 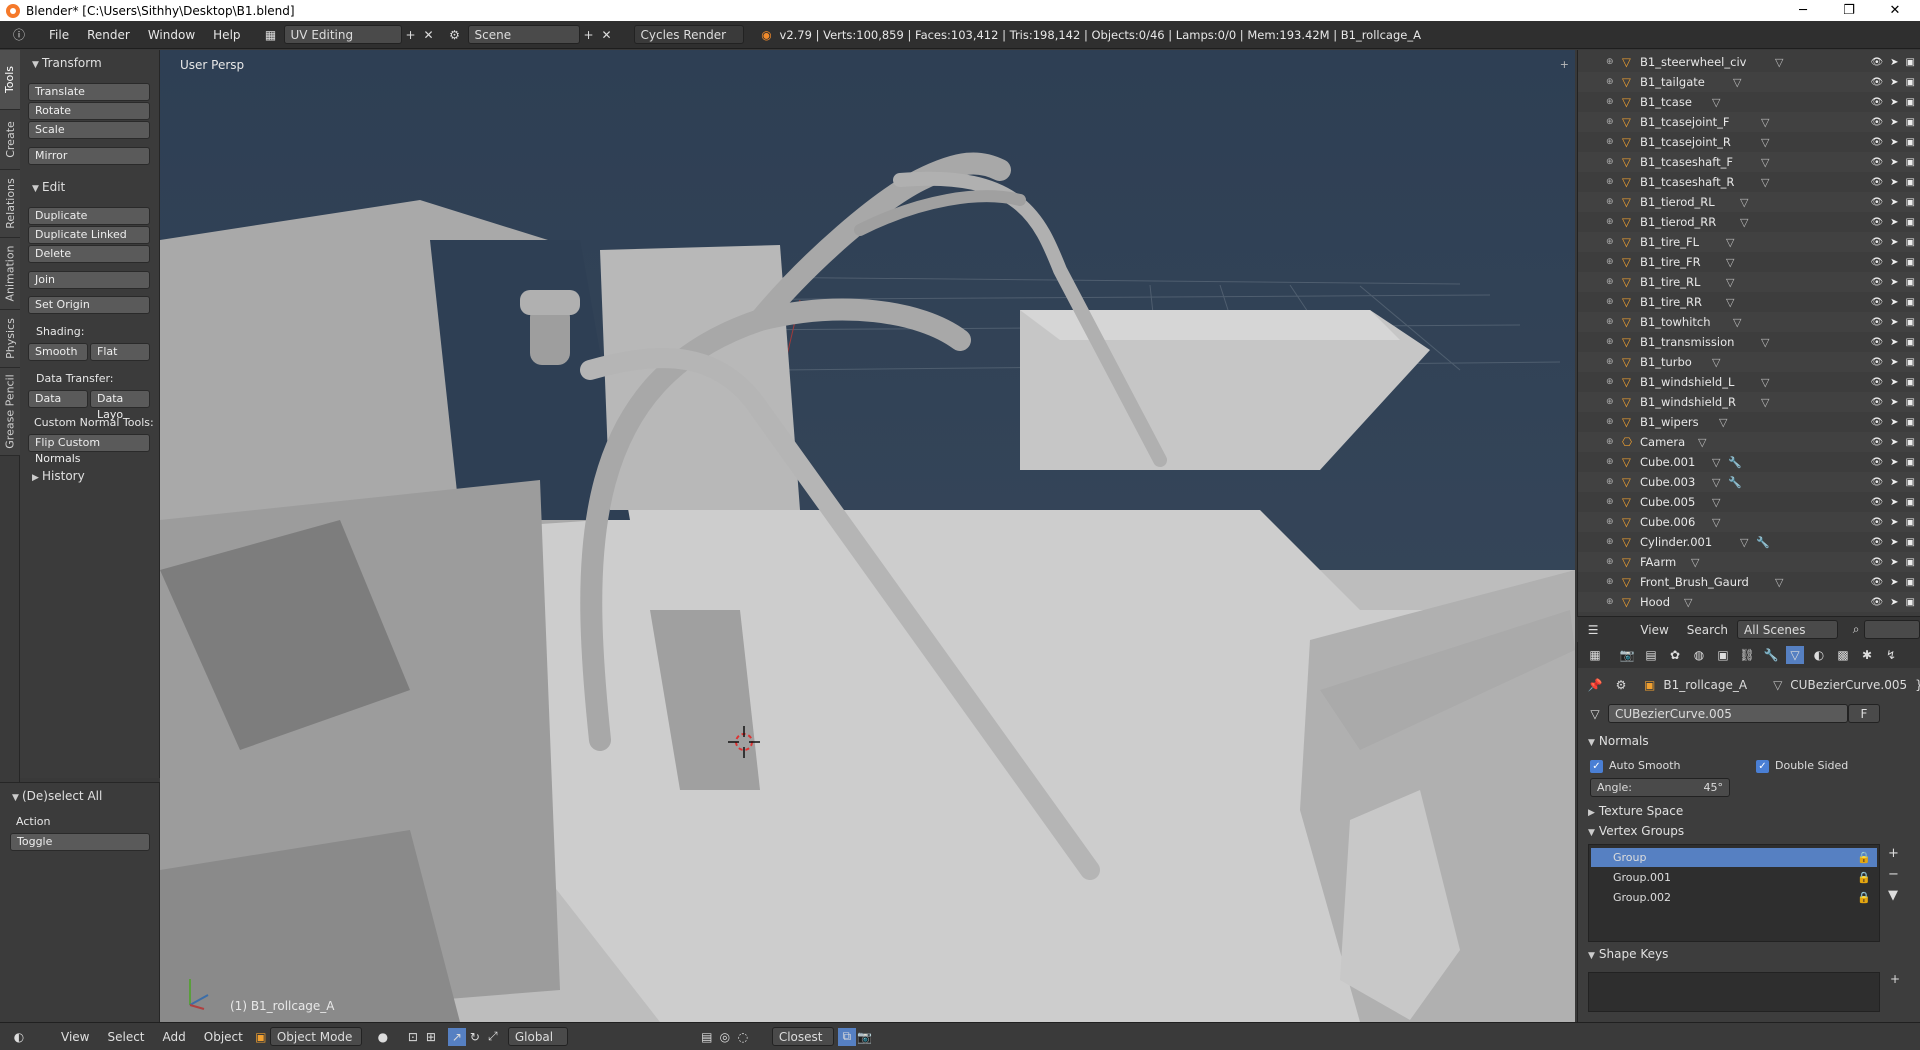 What do you see at coordinates (1895, 979) in the screenshot?
I see `add-shape-key-icon: +` at bounding box center [1895, 979].